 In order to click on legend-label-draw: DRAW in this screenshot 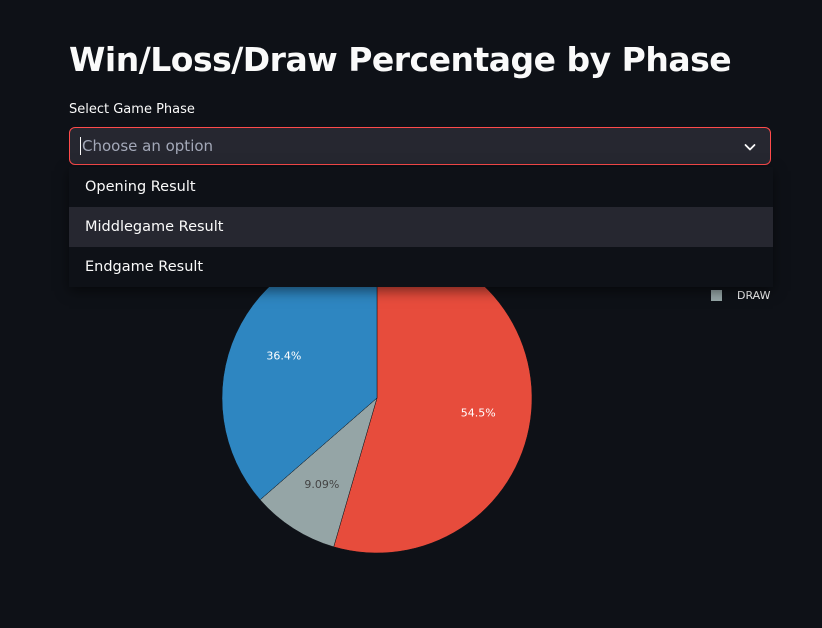, I will do `click(753, 295)`.